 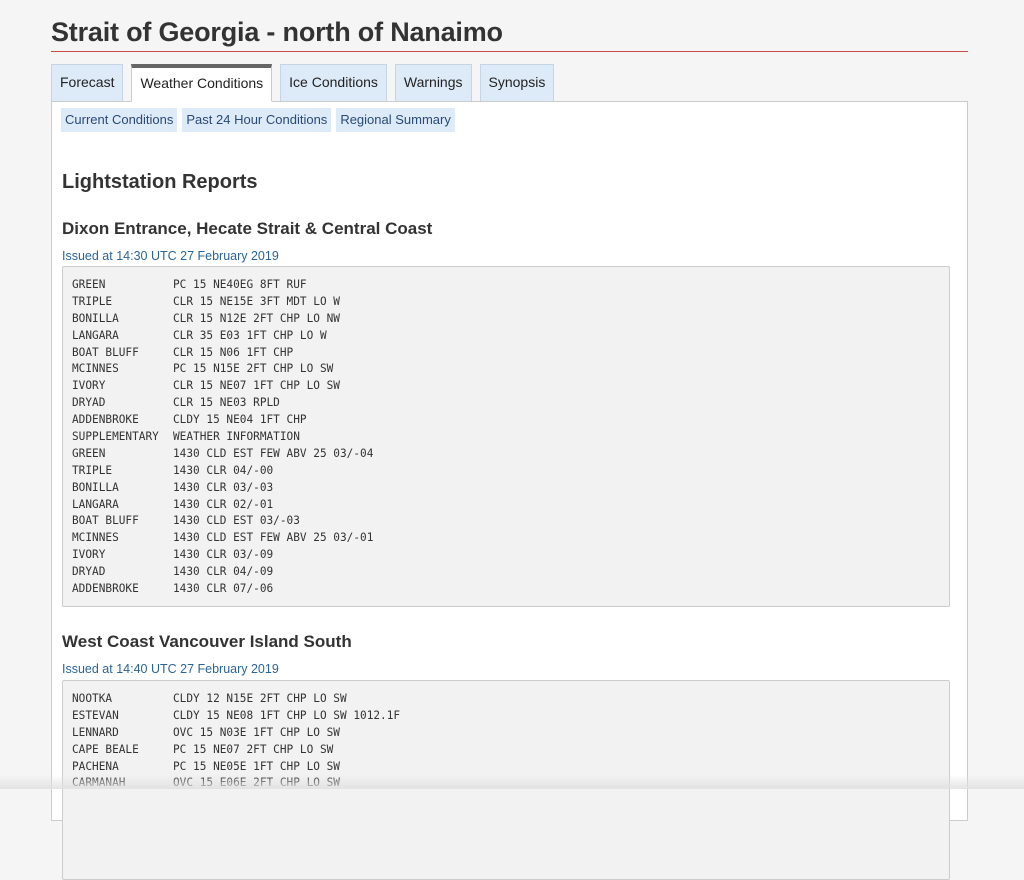 What do you see at coordinates (395, 120) in the screenshot?
I see `subtab-regional-summary: Regional Summary` at bounding box center [395, 120].